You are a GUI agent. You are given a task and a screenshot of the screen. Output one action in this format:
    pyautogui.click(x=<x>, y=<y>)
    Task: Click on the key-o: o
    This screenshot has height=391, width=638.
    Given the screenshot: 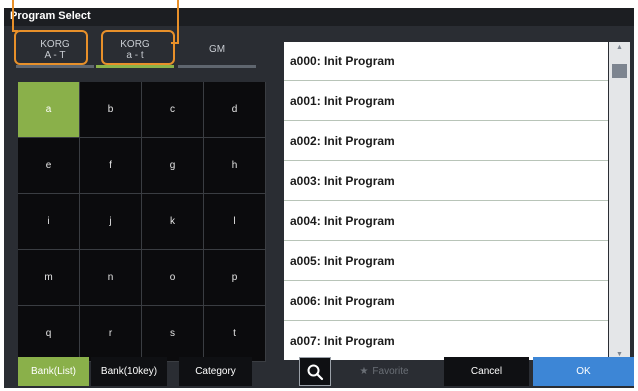 What is the action you would take?
    pyautogui.click(x=172, y=277)
    